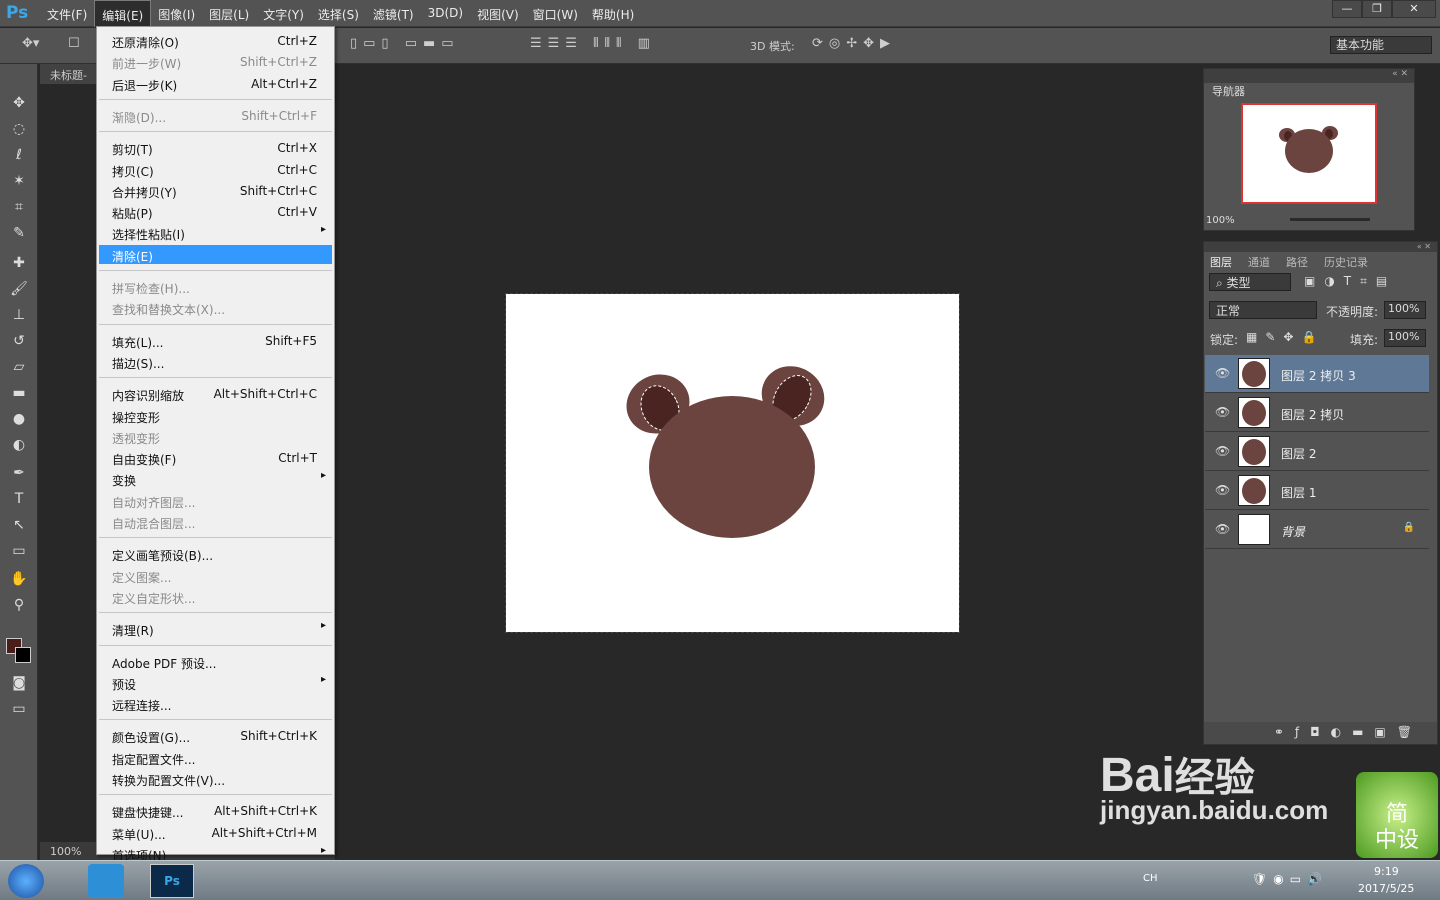 The width and height of the screenshot is (1440, 900). Describe the element at coordinates (1317, 374) in the screenshot. I see `layer-row: 👁 图层 2 拷贝 3` at that location.